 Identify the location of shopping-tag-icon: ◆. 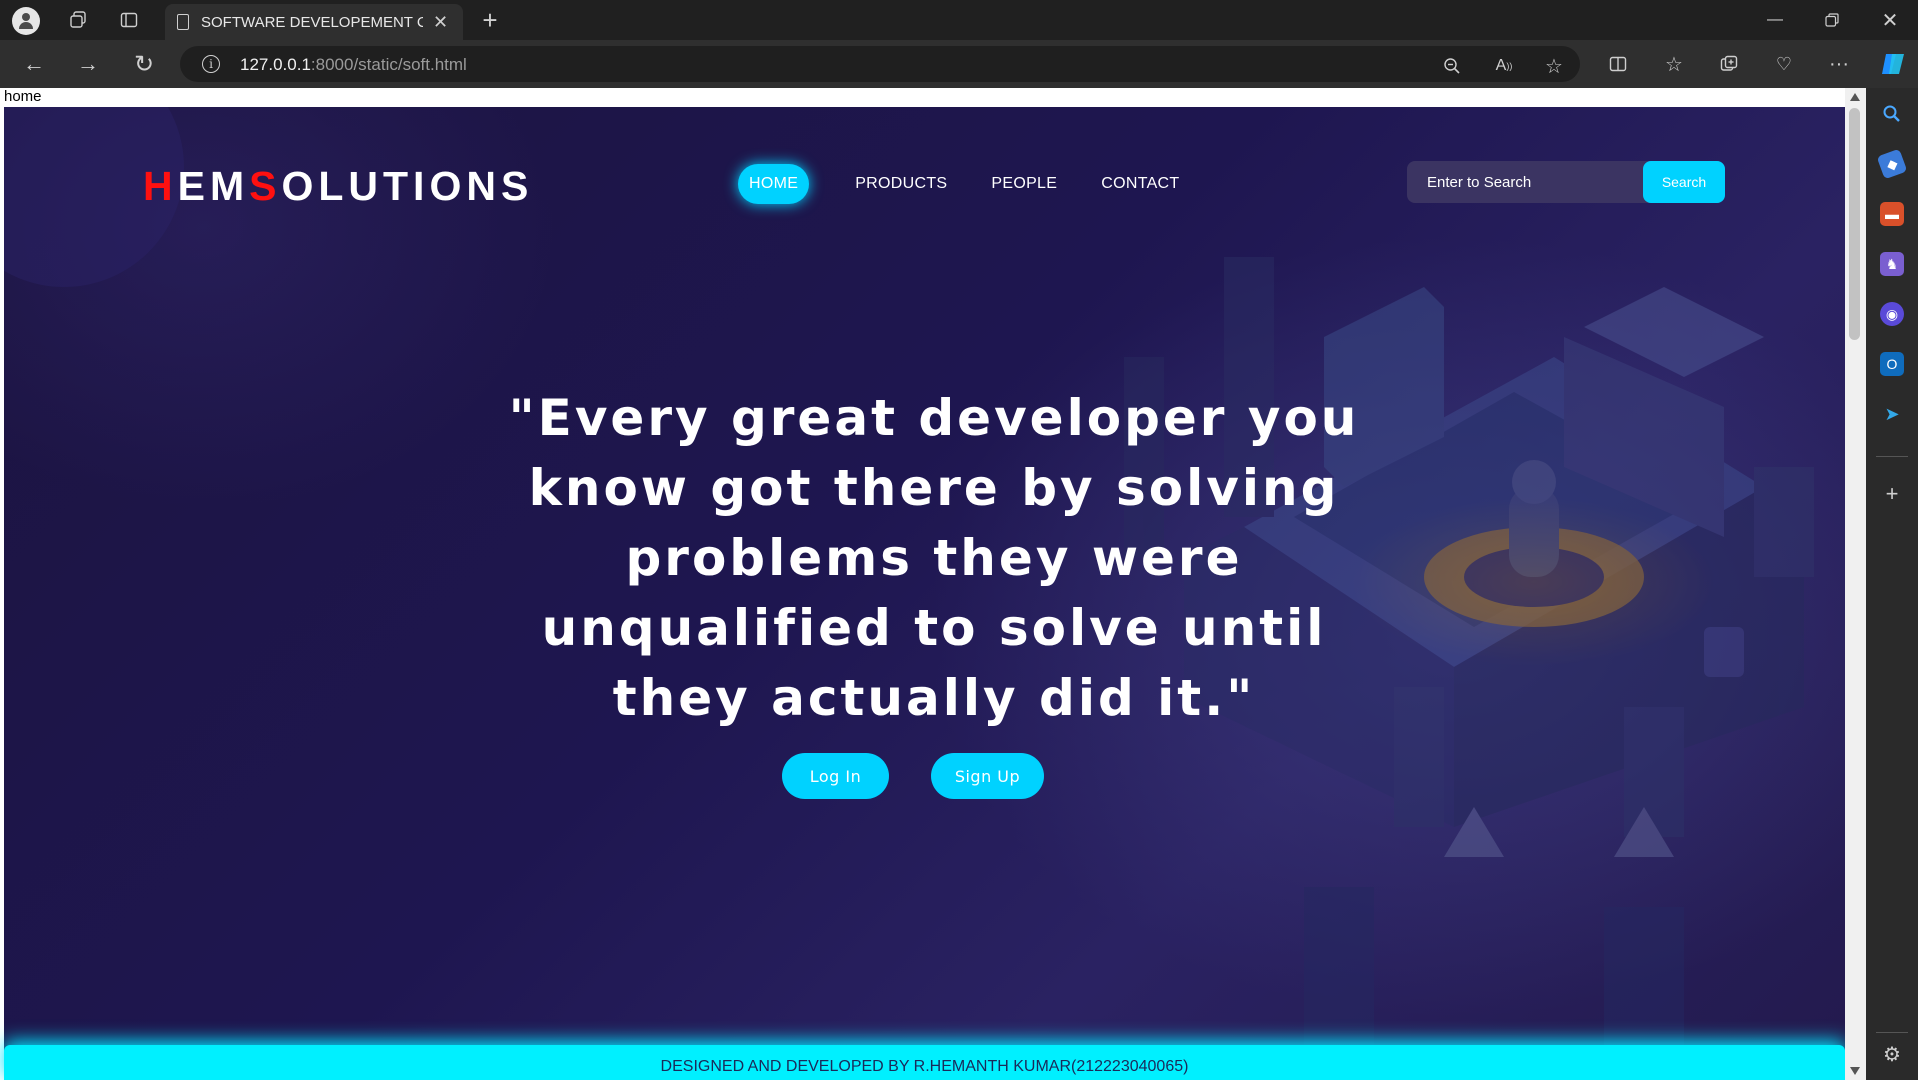
(1892, 164).